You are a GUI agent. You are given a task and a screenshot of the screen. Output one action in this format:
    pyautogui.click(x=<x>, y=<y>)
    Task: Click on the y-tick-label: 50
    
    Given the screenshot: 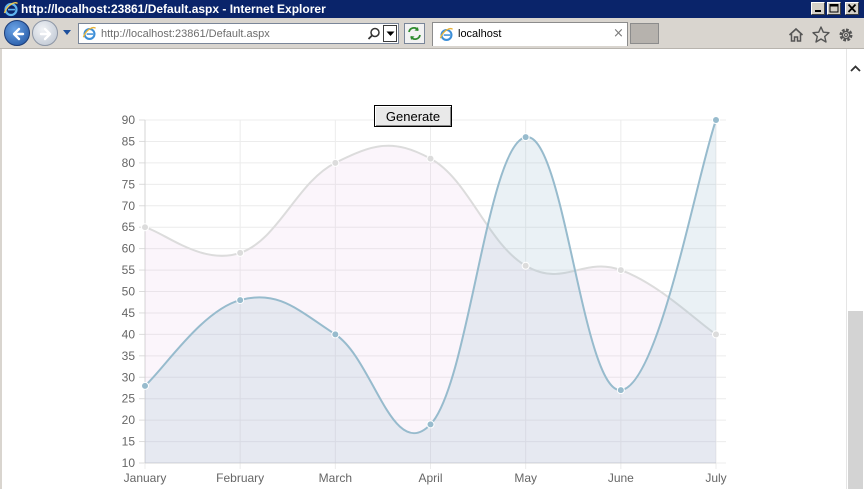 What is the action you would take?
    pyautogui.click(x=129, y=292)
    